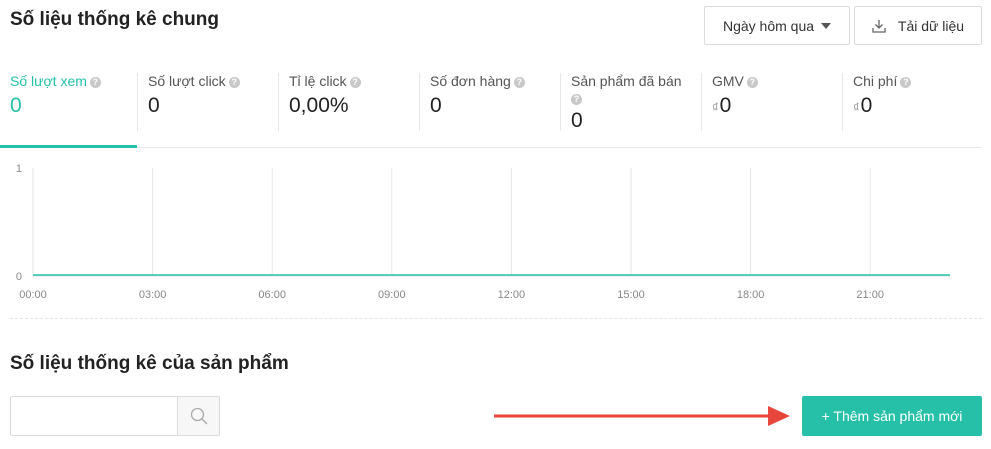  Describe the element at coordinates (728, 81) in the screenshot. I see `metric-label: GMV` at that location.